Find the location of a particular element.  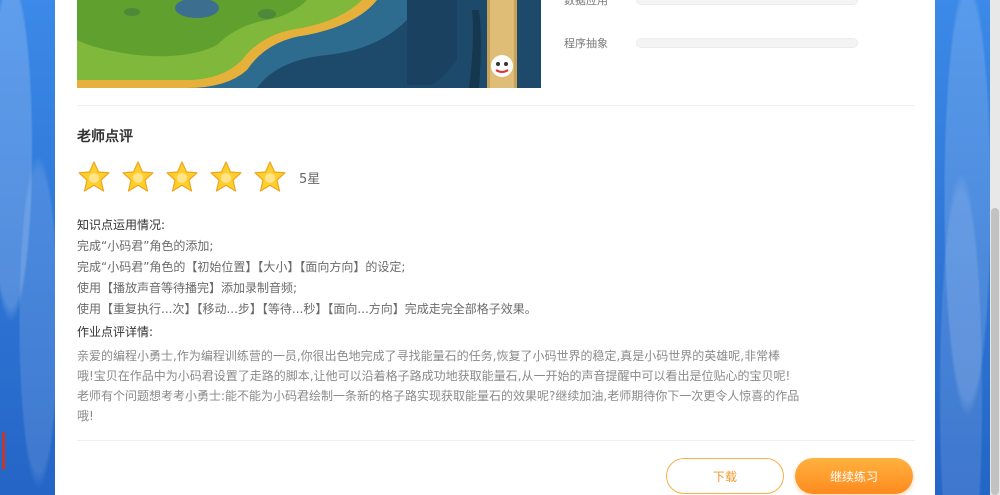

scrollbar-thumb is located at coordinates (995, 351).